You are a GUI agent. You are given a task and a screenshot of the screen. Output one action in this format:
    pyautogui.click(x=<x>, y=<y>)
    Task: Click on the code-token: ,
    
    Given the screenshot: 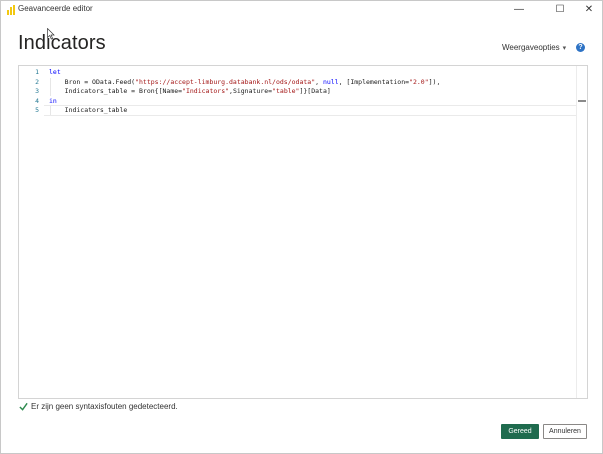 What is the action you would take?
    pyautogui.click(x=319, y=81)
    